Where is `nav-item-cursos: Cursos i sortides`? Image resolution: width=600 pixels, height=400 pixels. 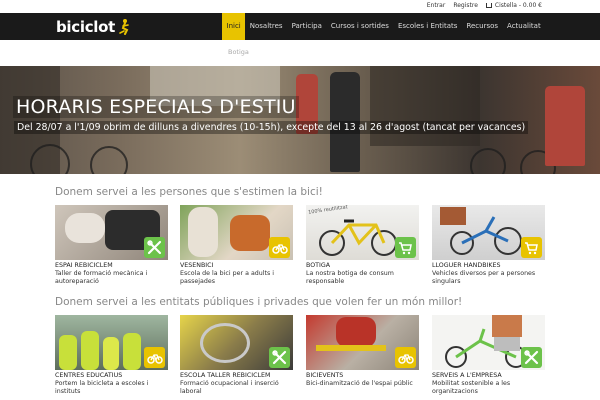 nav-item-cursos: Cursos i sortides is located at coordinates (359, 26).